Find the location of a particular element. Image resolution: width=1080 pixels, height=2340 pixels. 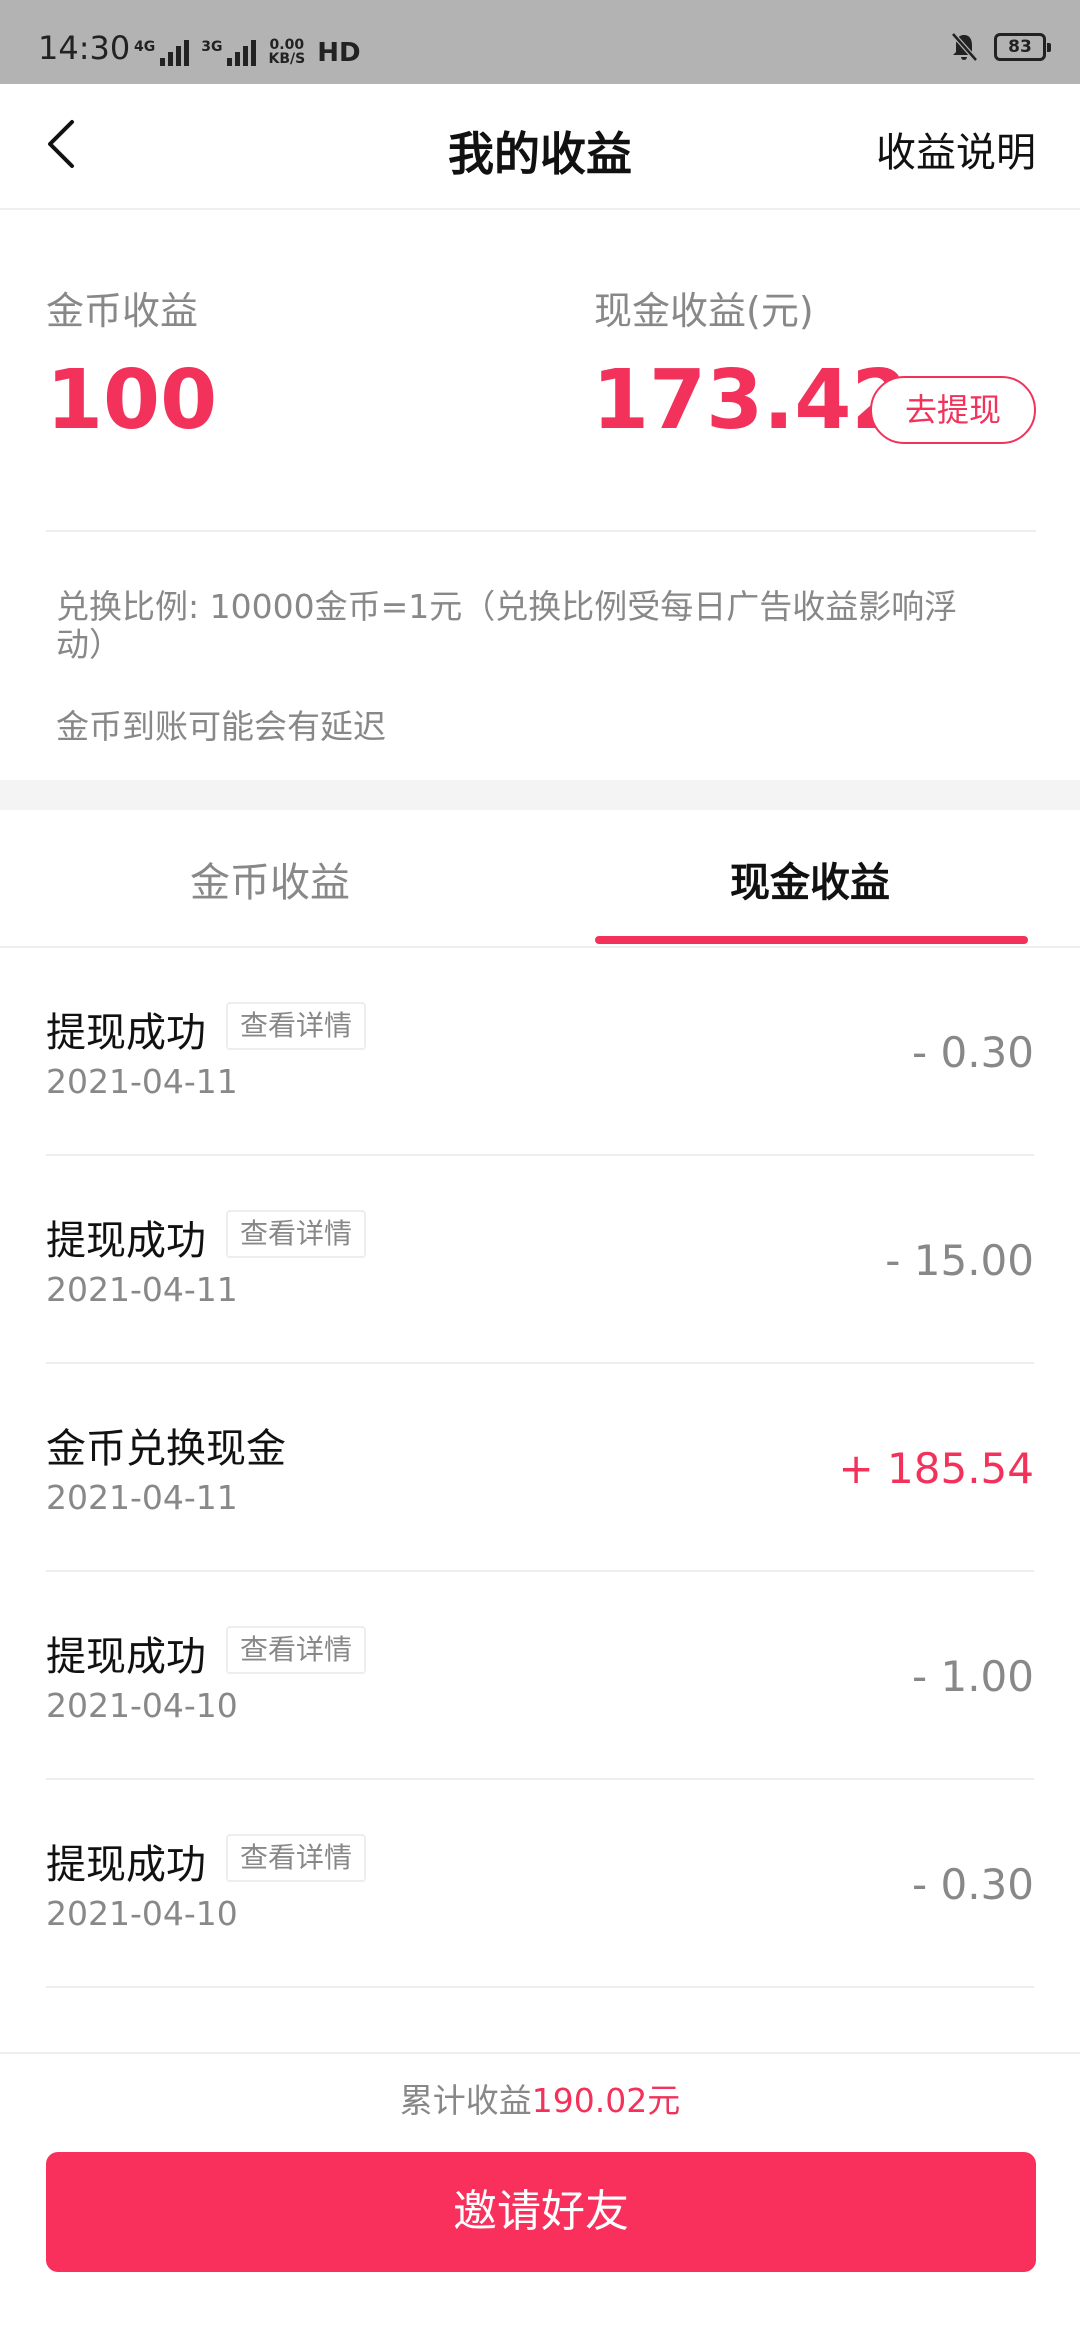

invite-friends-button: 邀请好友 is located at coordinates (541, 2212).